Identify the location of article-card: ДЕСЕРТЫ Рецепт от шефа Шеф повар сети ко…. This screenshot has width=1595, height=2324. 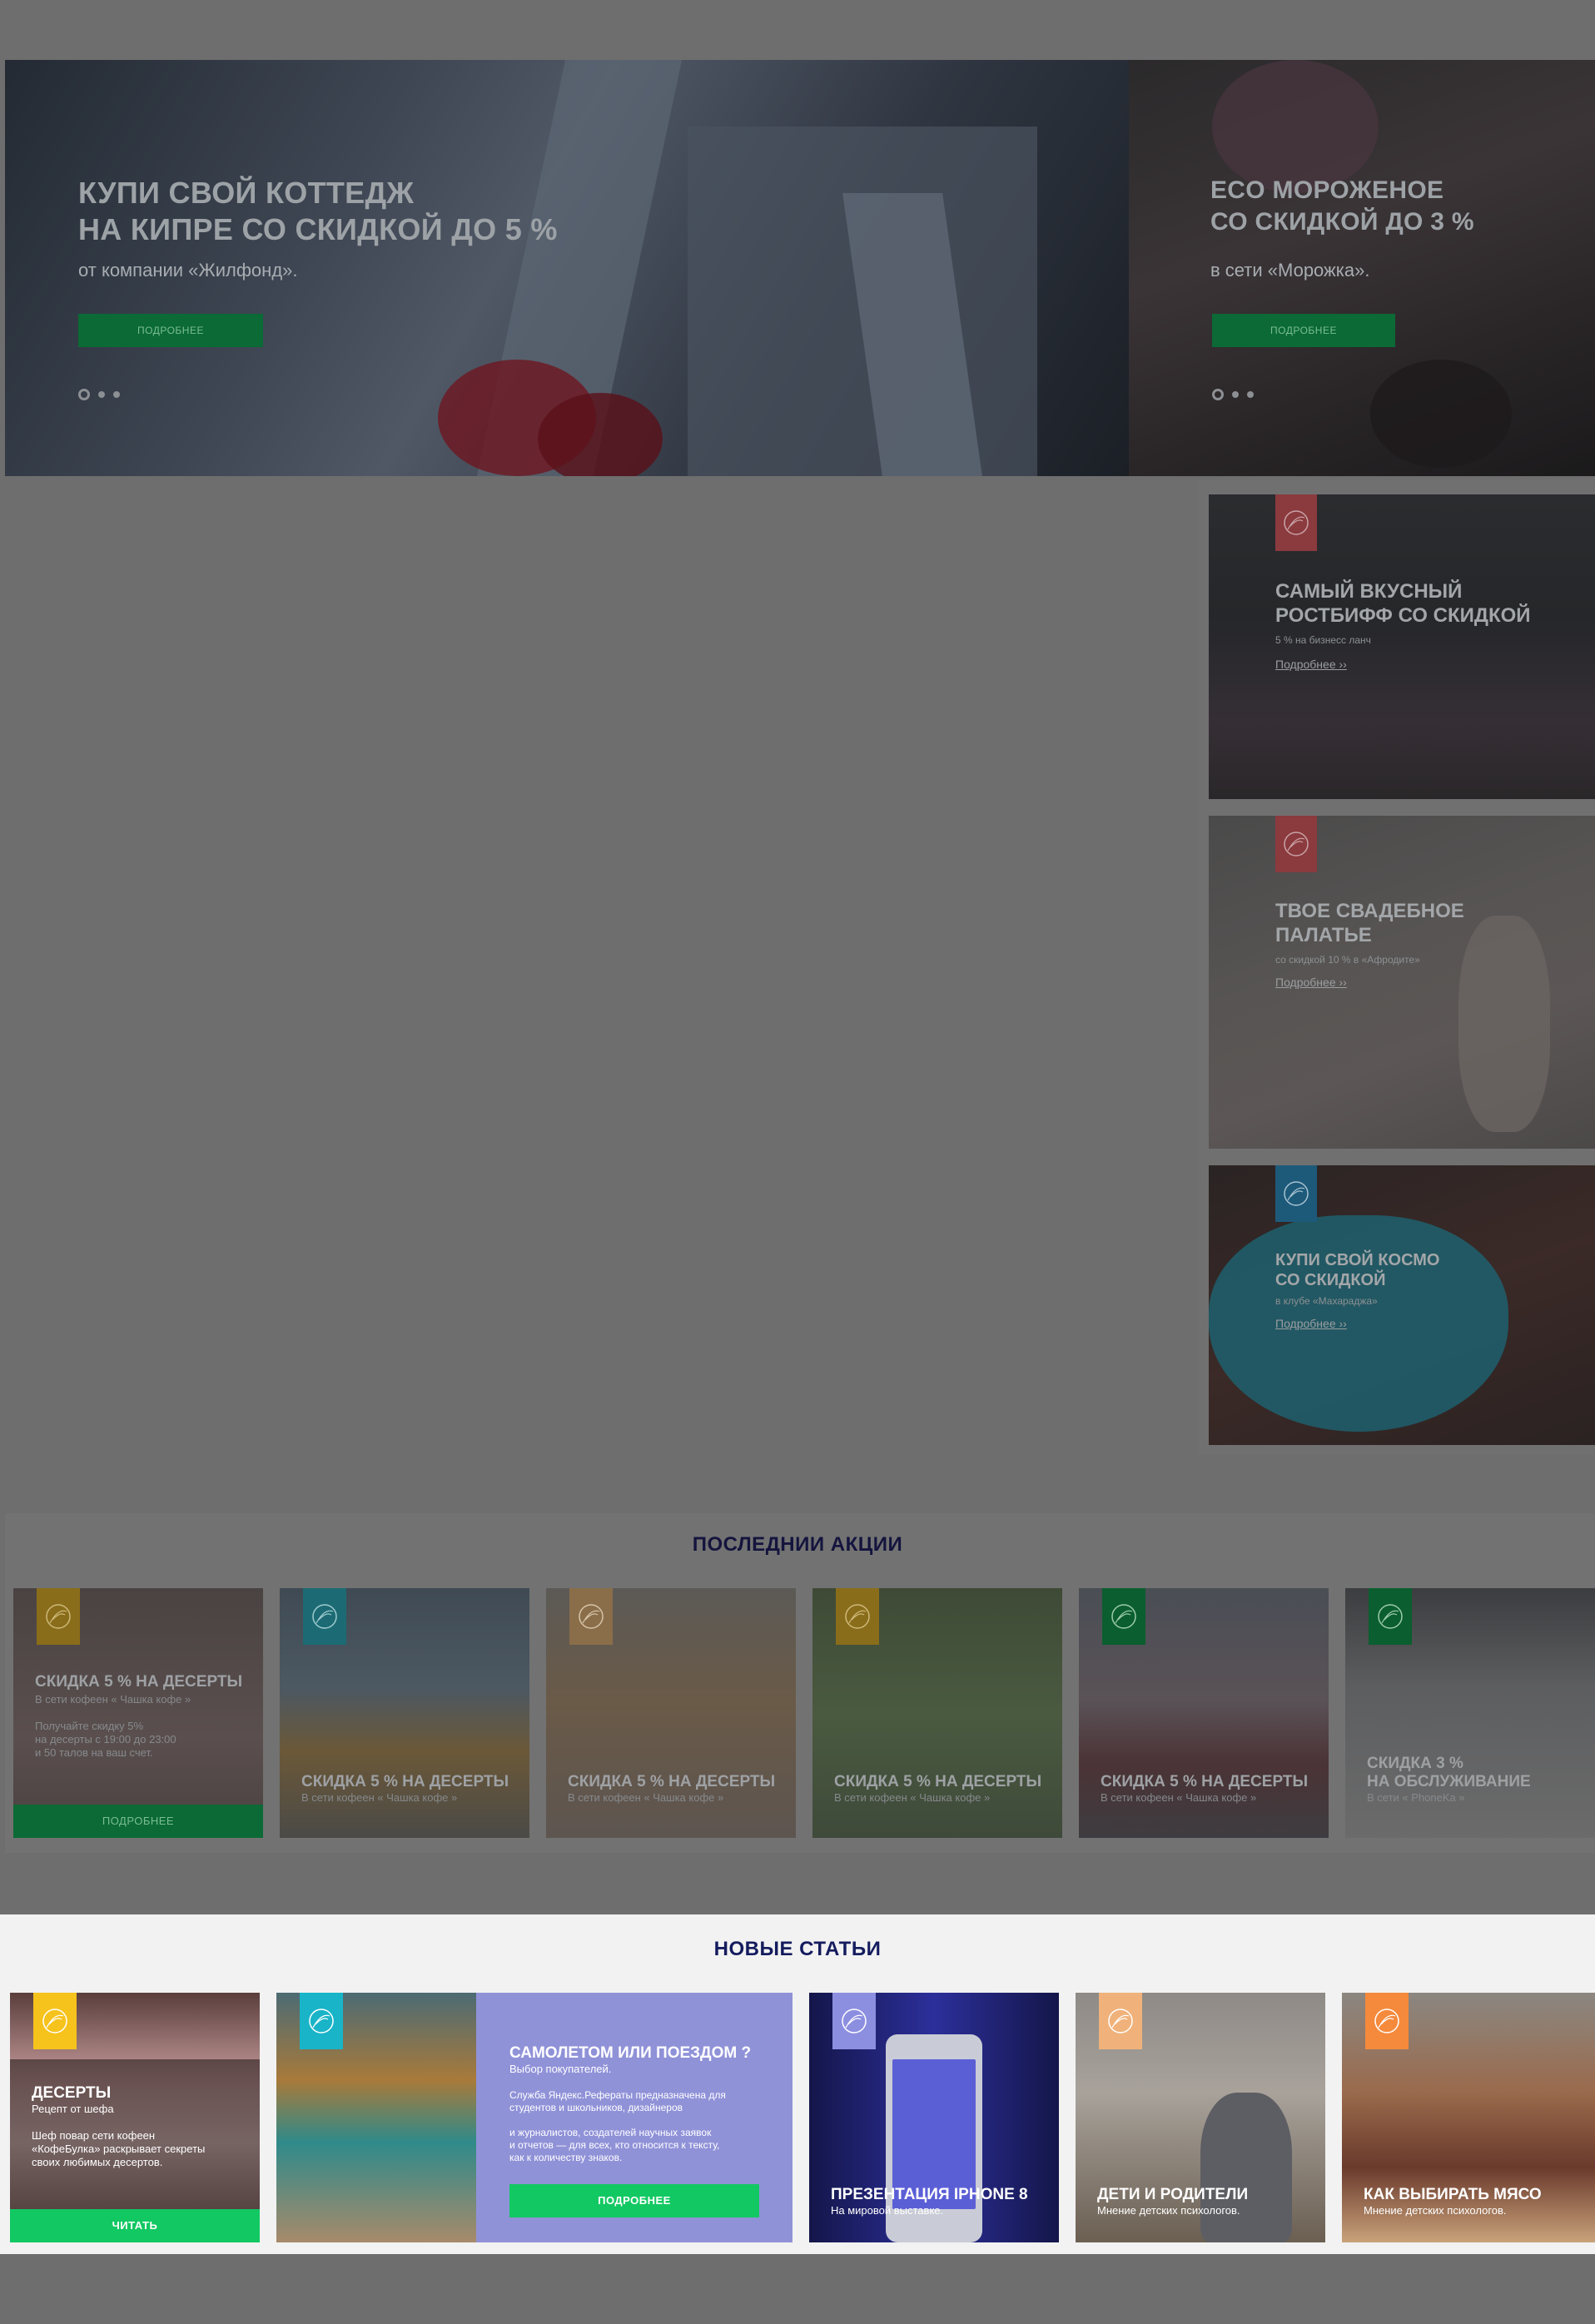
(135, 2117).